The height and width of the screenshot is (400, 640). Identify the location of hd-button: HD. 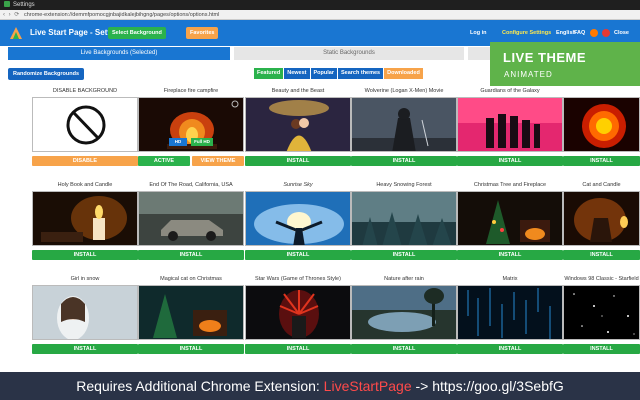
(178, 142).